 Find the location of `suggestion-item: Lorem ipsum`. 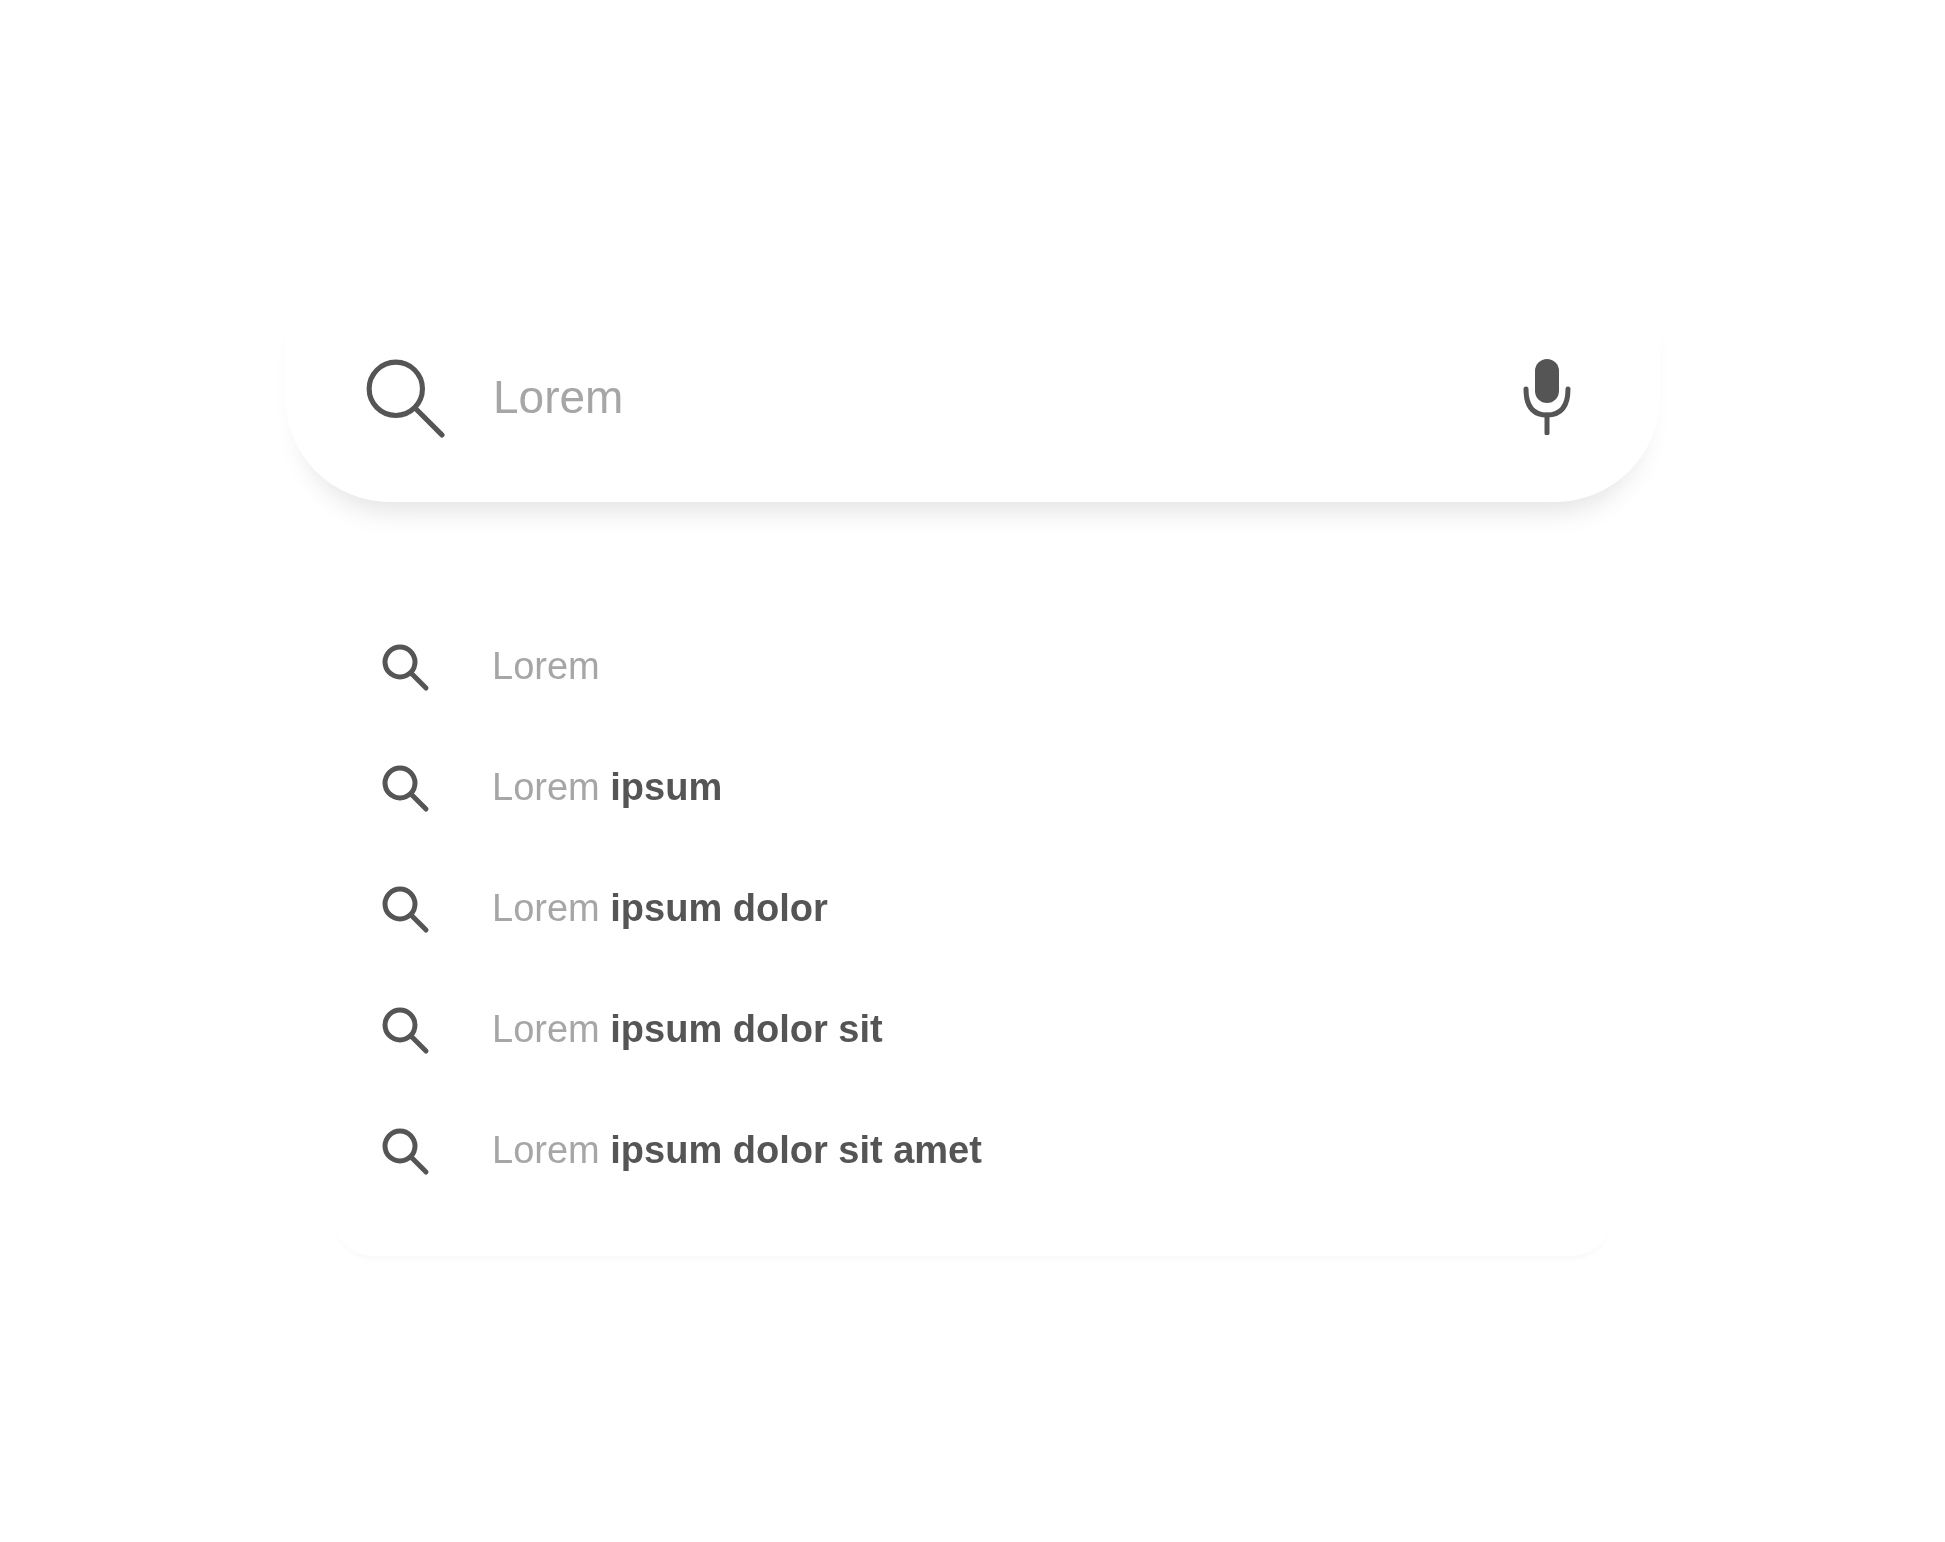

suggestion-item: Lorem ipsum is located at coordinates (607, 787).